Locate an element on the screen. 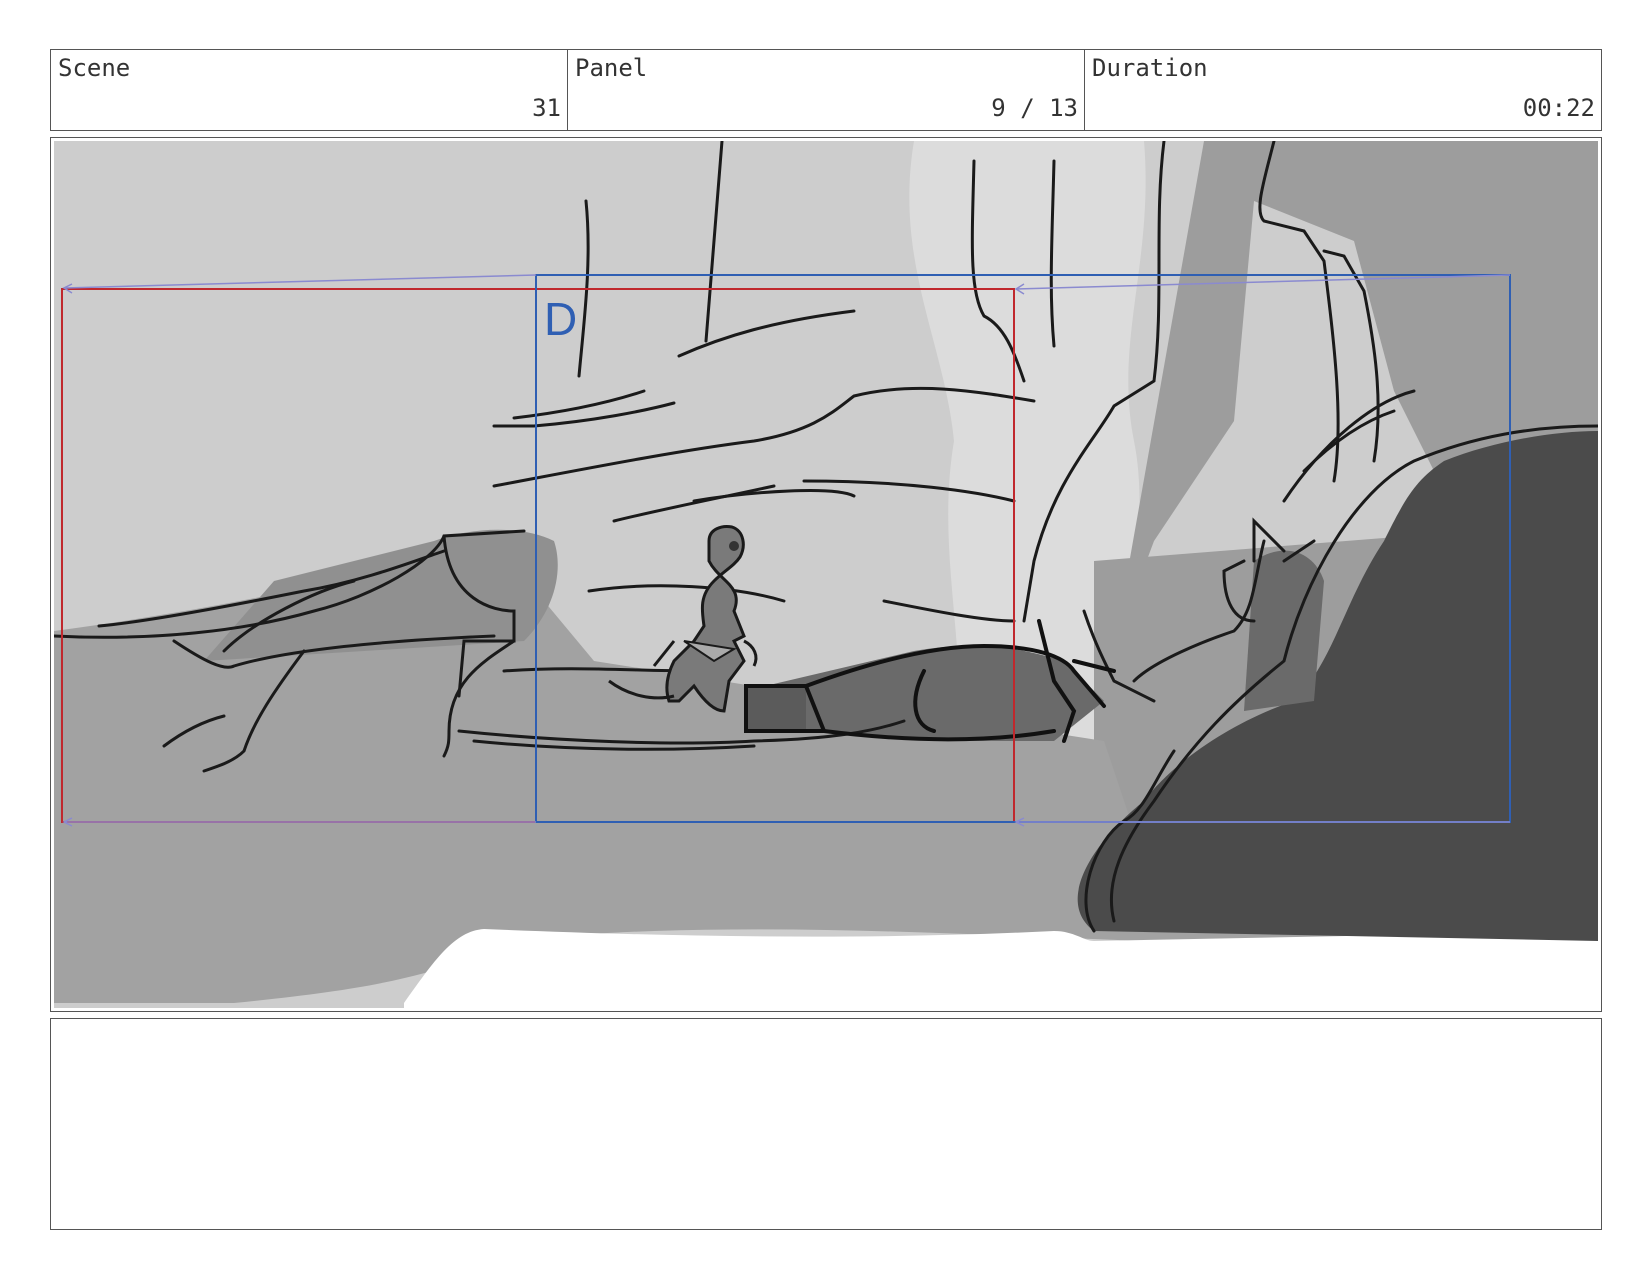 The height and width of the screenshot is (1275, 1650). duration-value: 00:22 is located at coordinates (1558, 108).